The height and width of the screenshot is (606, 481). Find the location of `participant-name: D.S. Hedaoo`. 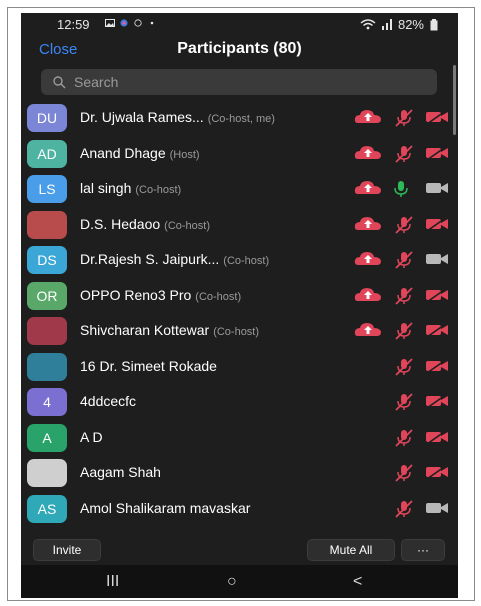

participant-name: D.S. Hedaoo is located at coordinates (120, 223).